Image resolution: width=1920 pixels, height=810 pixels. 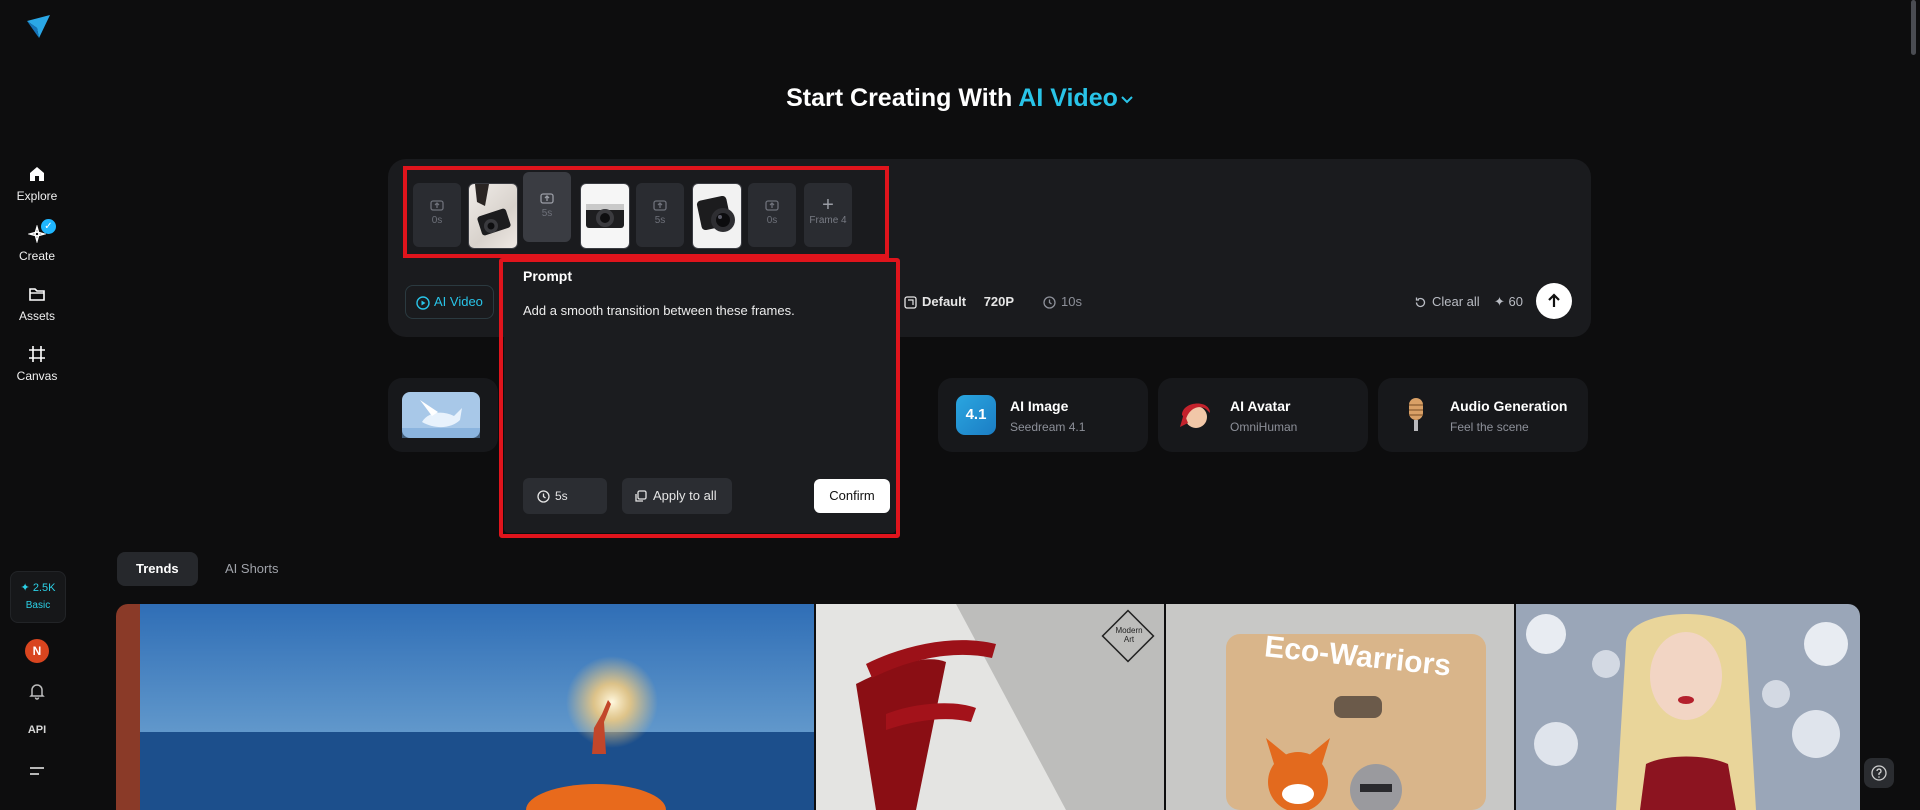 What do you see at coordinates (37, 174) in the screenshot?
I see `home-icon` at bounding box center [37, 174].